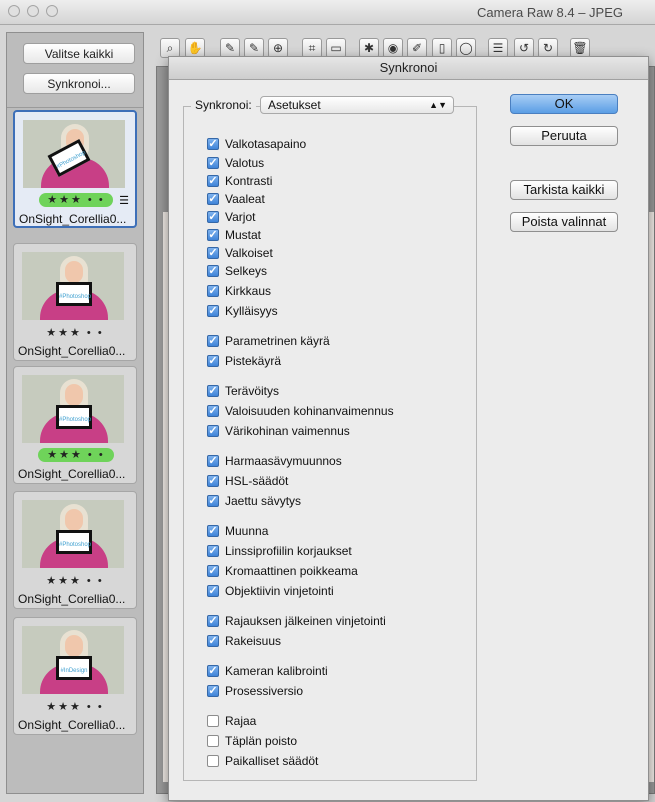 This screenshot has height=802, width=655. I want to click on hand-icon: ✋, so click(195, 48).